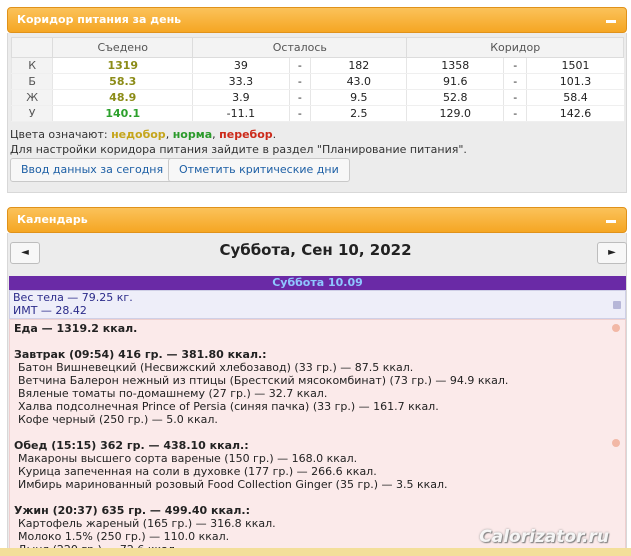  I want to click on legend-under: недобор, so click(138, 134).